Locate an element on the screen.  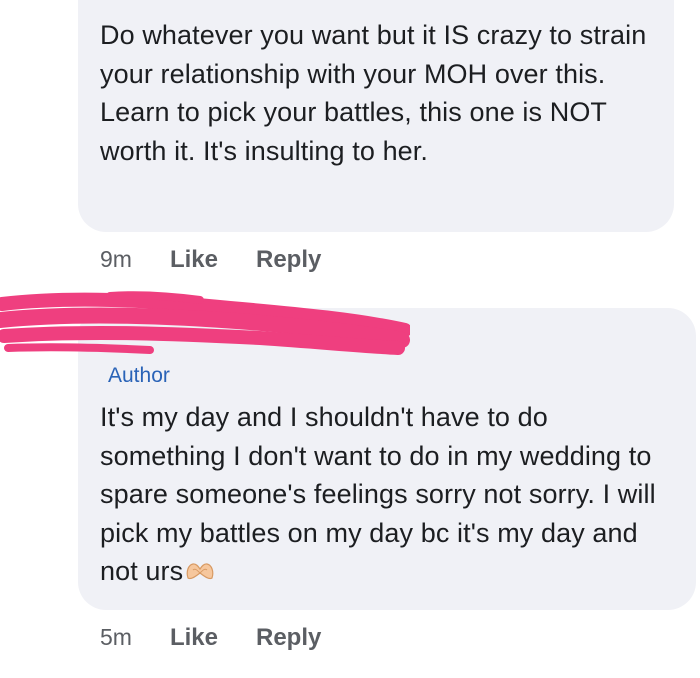
redaction-scribble is located at coordinates (205, 323).